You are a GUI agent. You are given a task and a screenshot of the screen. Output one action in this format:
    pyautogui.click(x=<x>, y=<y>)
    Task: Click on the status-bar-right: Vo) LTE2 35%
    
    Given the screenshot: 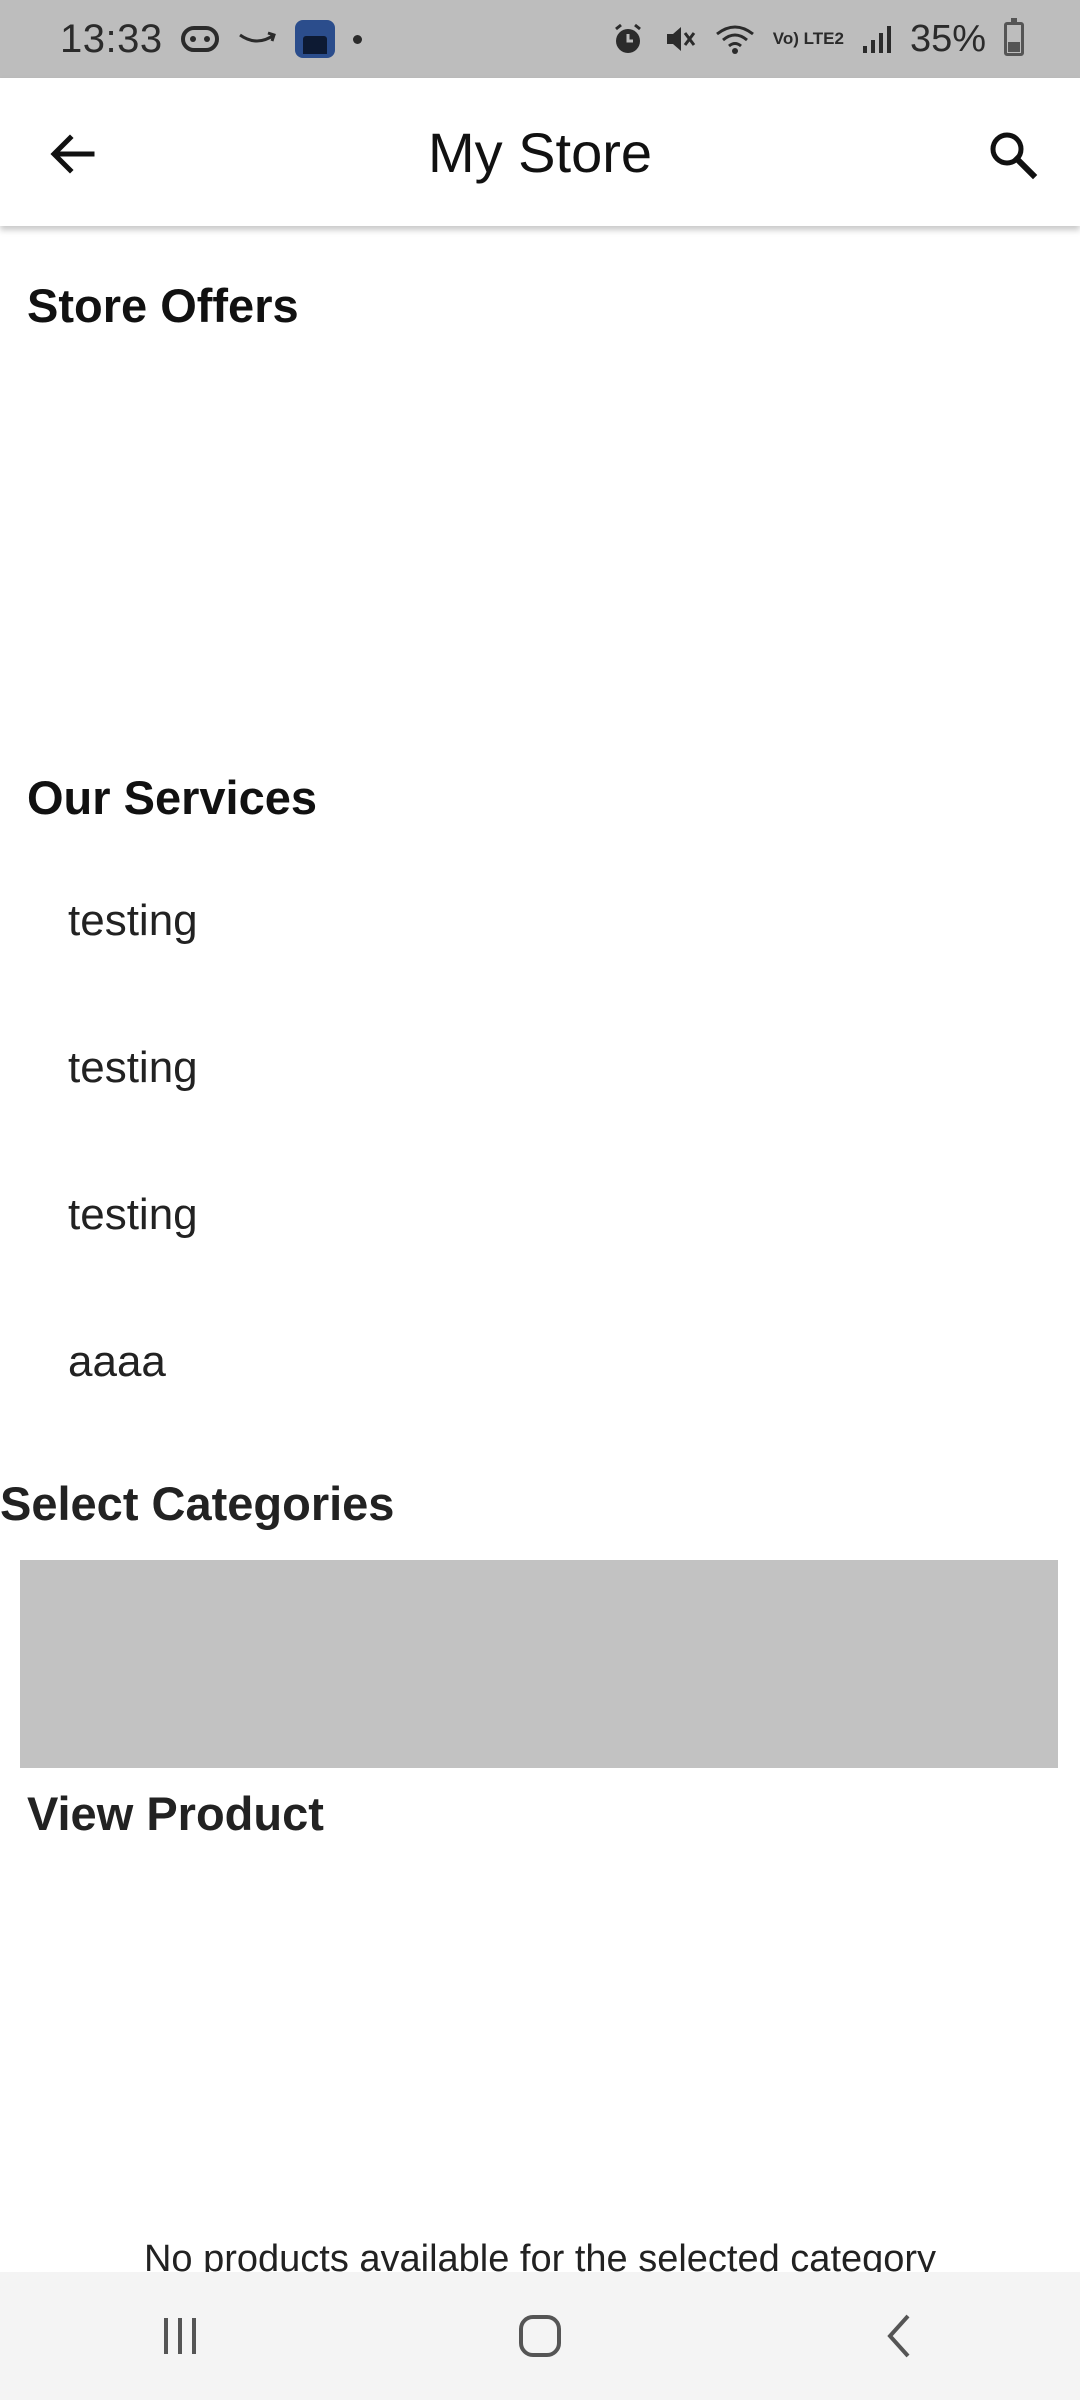 What is the action you would take?
    pyautogui.click(x=817, y=39)
    